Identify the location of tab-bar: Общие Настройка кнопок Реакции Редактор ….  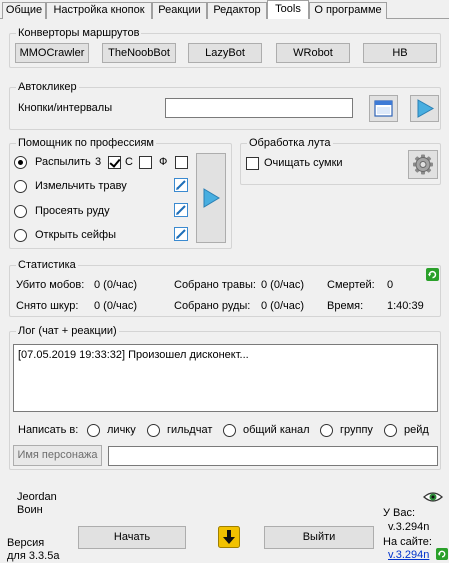
(224, 10).